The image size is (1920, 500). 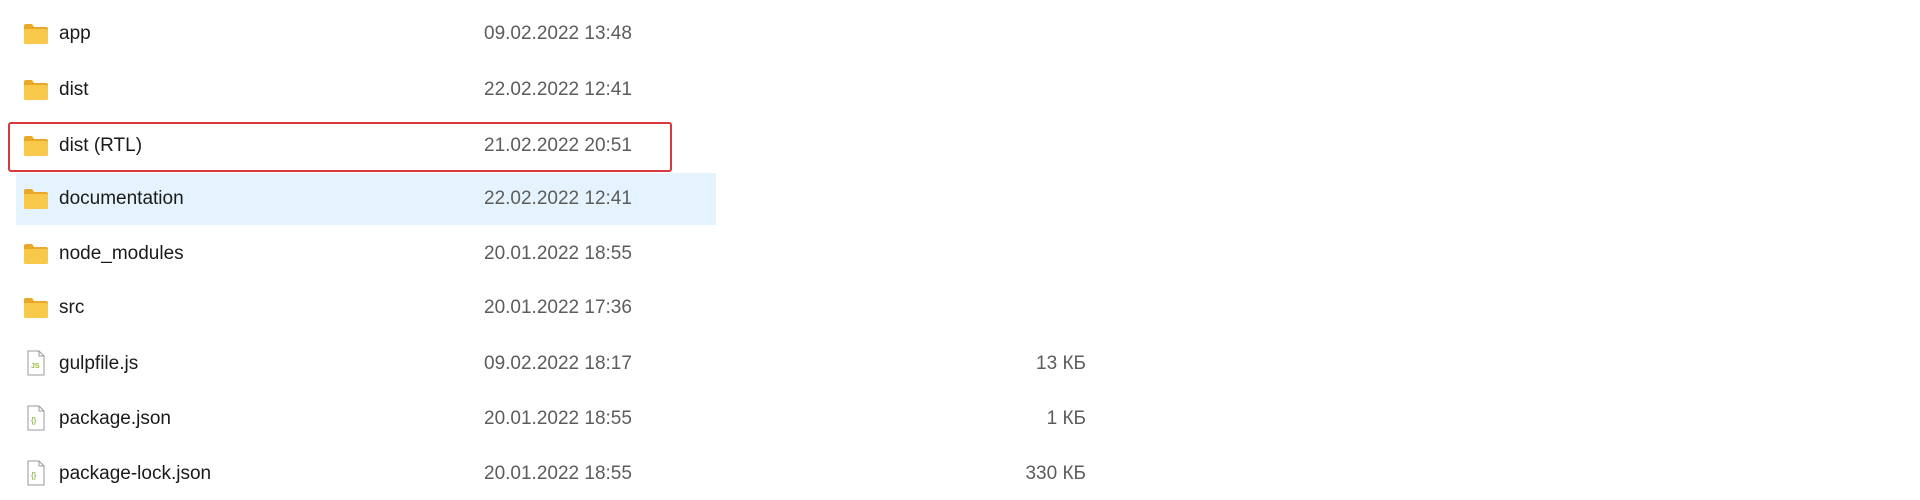 What do you see at coordinates (558, 145) in the screenshot?
I see `file-modified-date: 21.02.2022 20:51` at bounding box center [558, 145].